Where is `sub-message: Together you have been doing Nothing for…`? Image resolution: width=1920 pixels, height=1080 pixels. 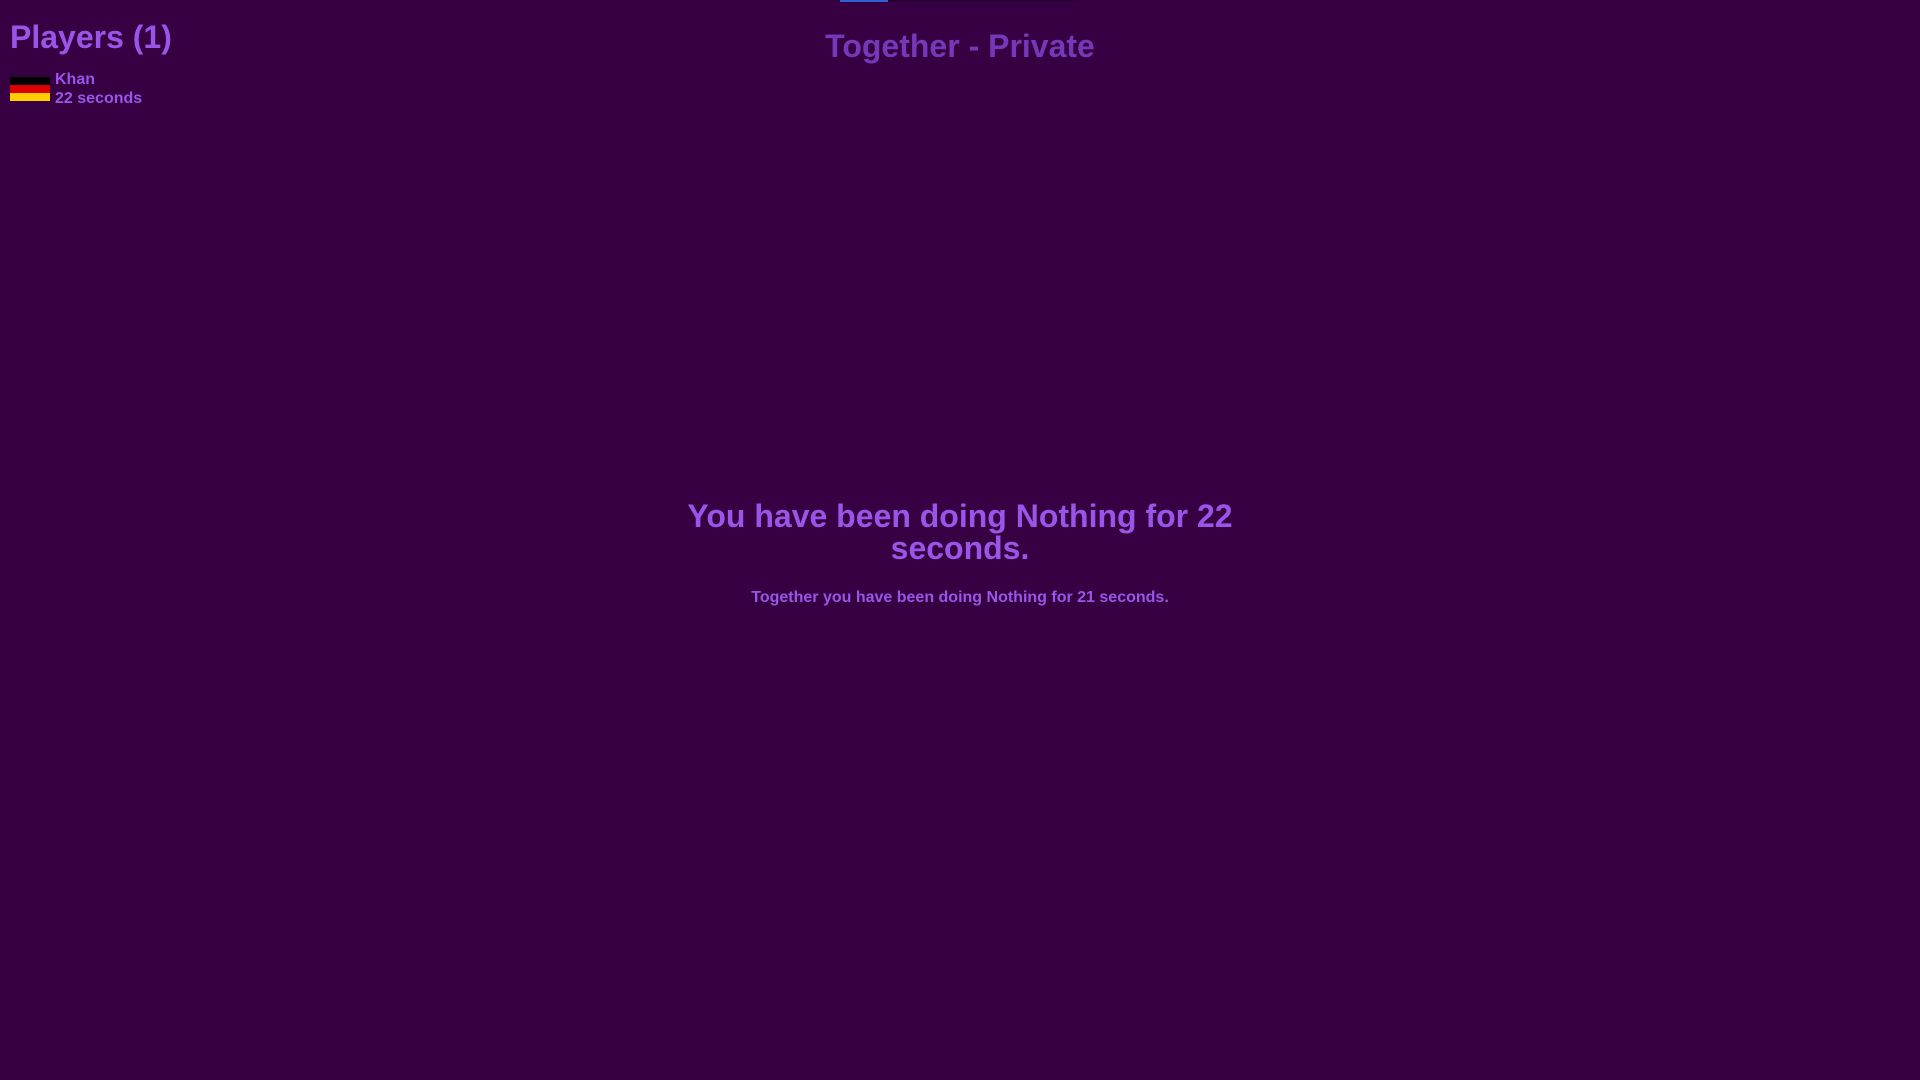 sub-message: Together you have been doing Nothing for… is located at coordinates (960, 597).